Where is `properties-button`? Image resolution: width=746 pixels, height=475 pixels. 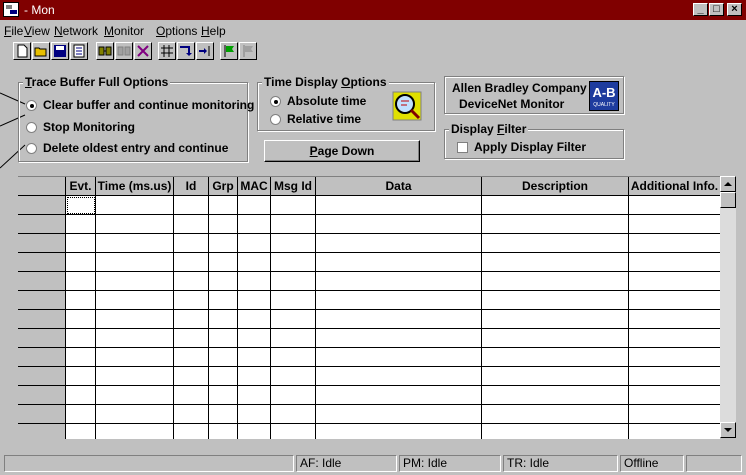 properties-button is located at coordinates (79, 51).